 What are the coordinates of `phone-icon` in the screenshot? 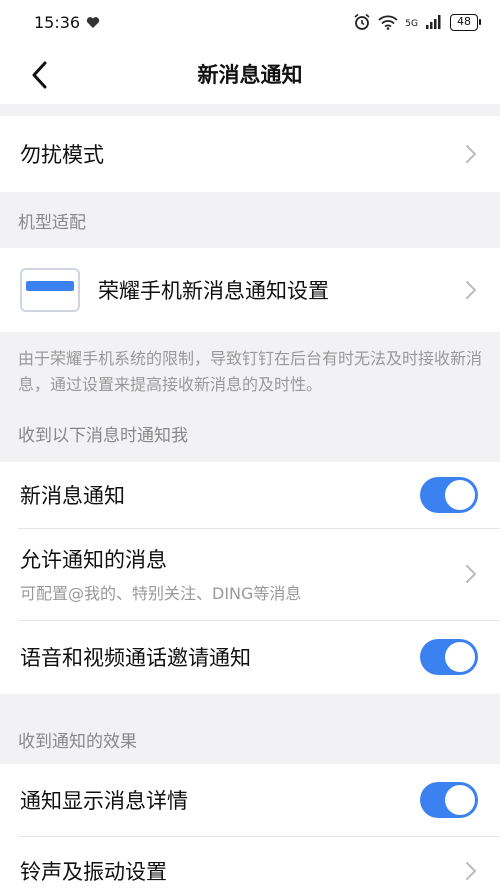 It's located at (50, 290).